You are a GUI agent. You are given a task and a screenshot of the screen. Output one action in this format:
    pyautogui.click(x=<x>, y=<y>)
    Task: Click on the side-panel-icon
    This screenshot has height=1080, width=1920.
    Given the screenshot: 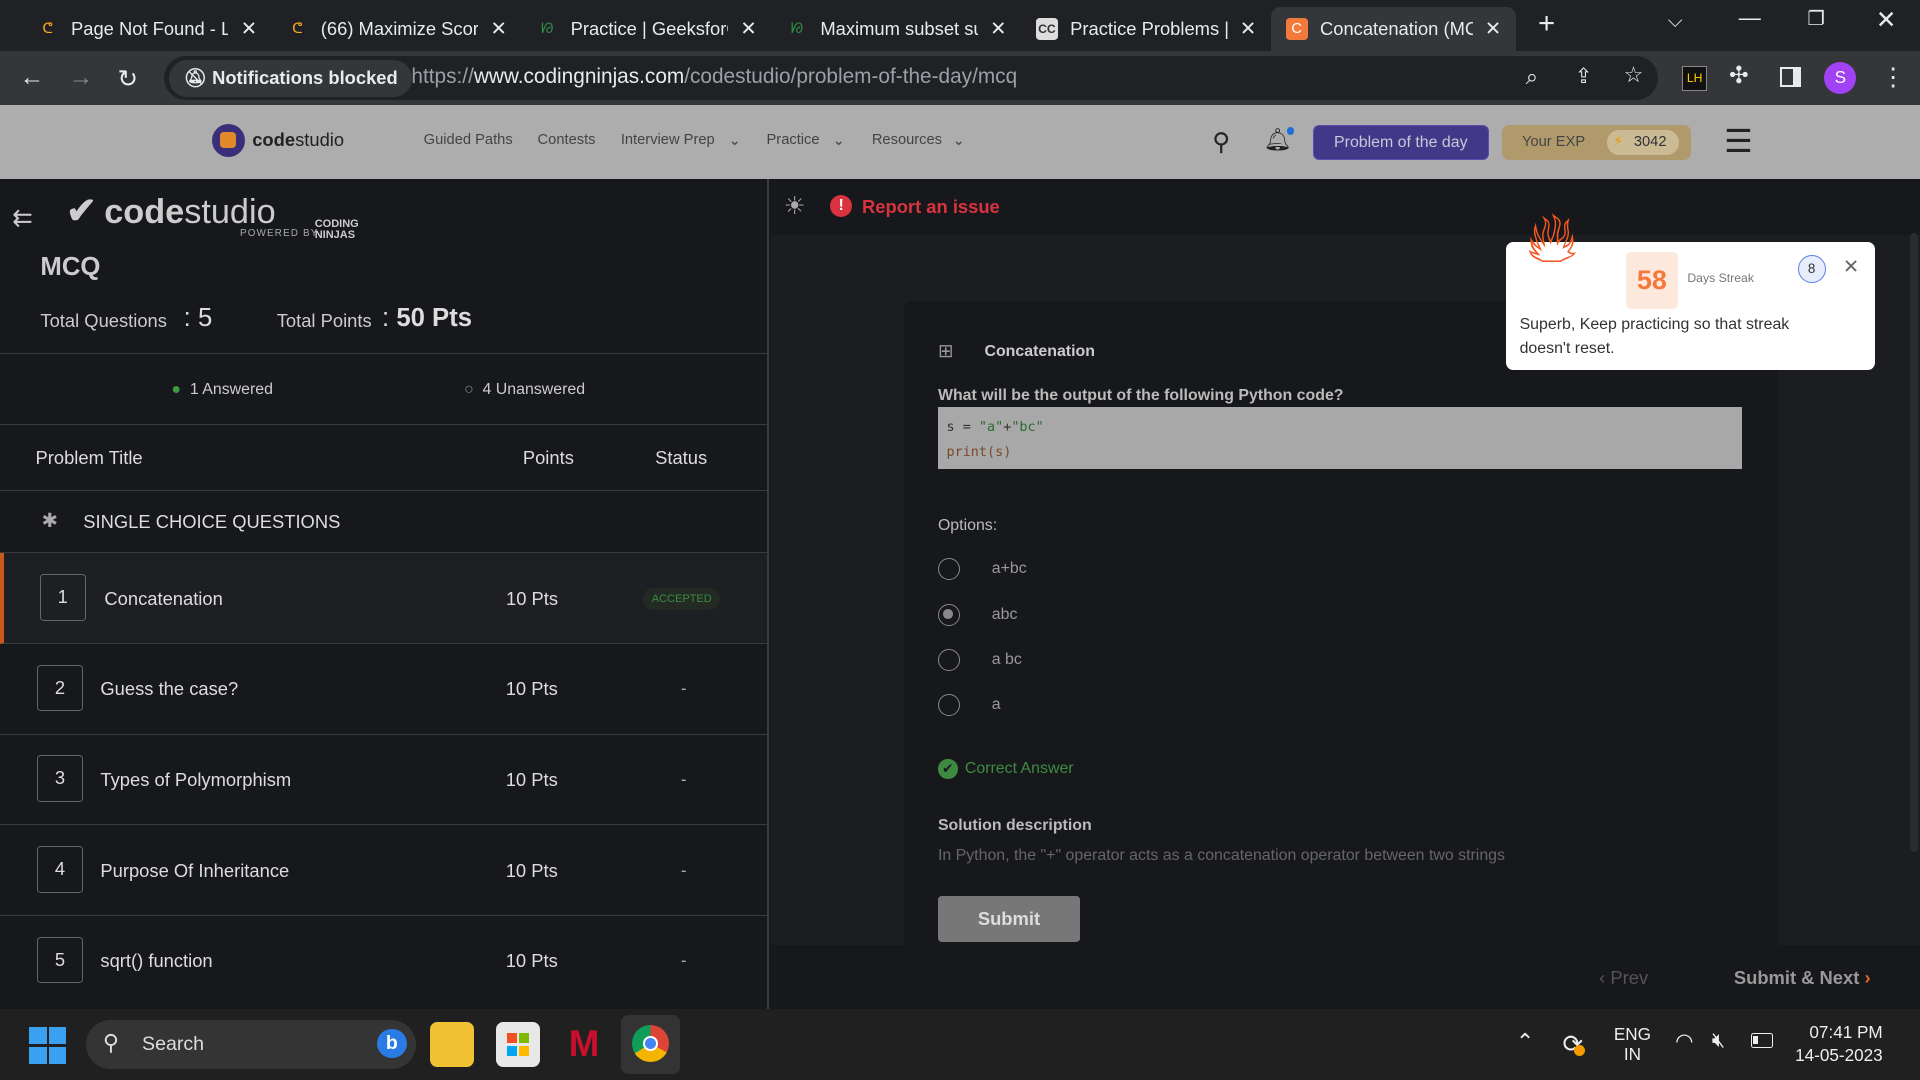 What is the action you would take?
    pyautogui.click(x=1791, y=77)
    